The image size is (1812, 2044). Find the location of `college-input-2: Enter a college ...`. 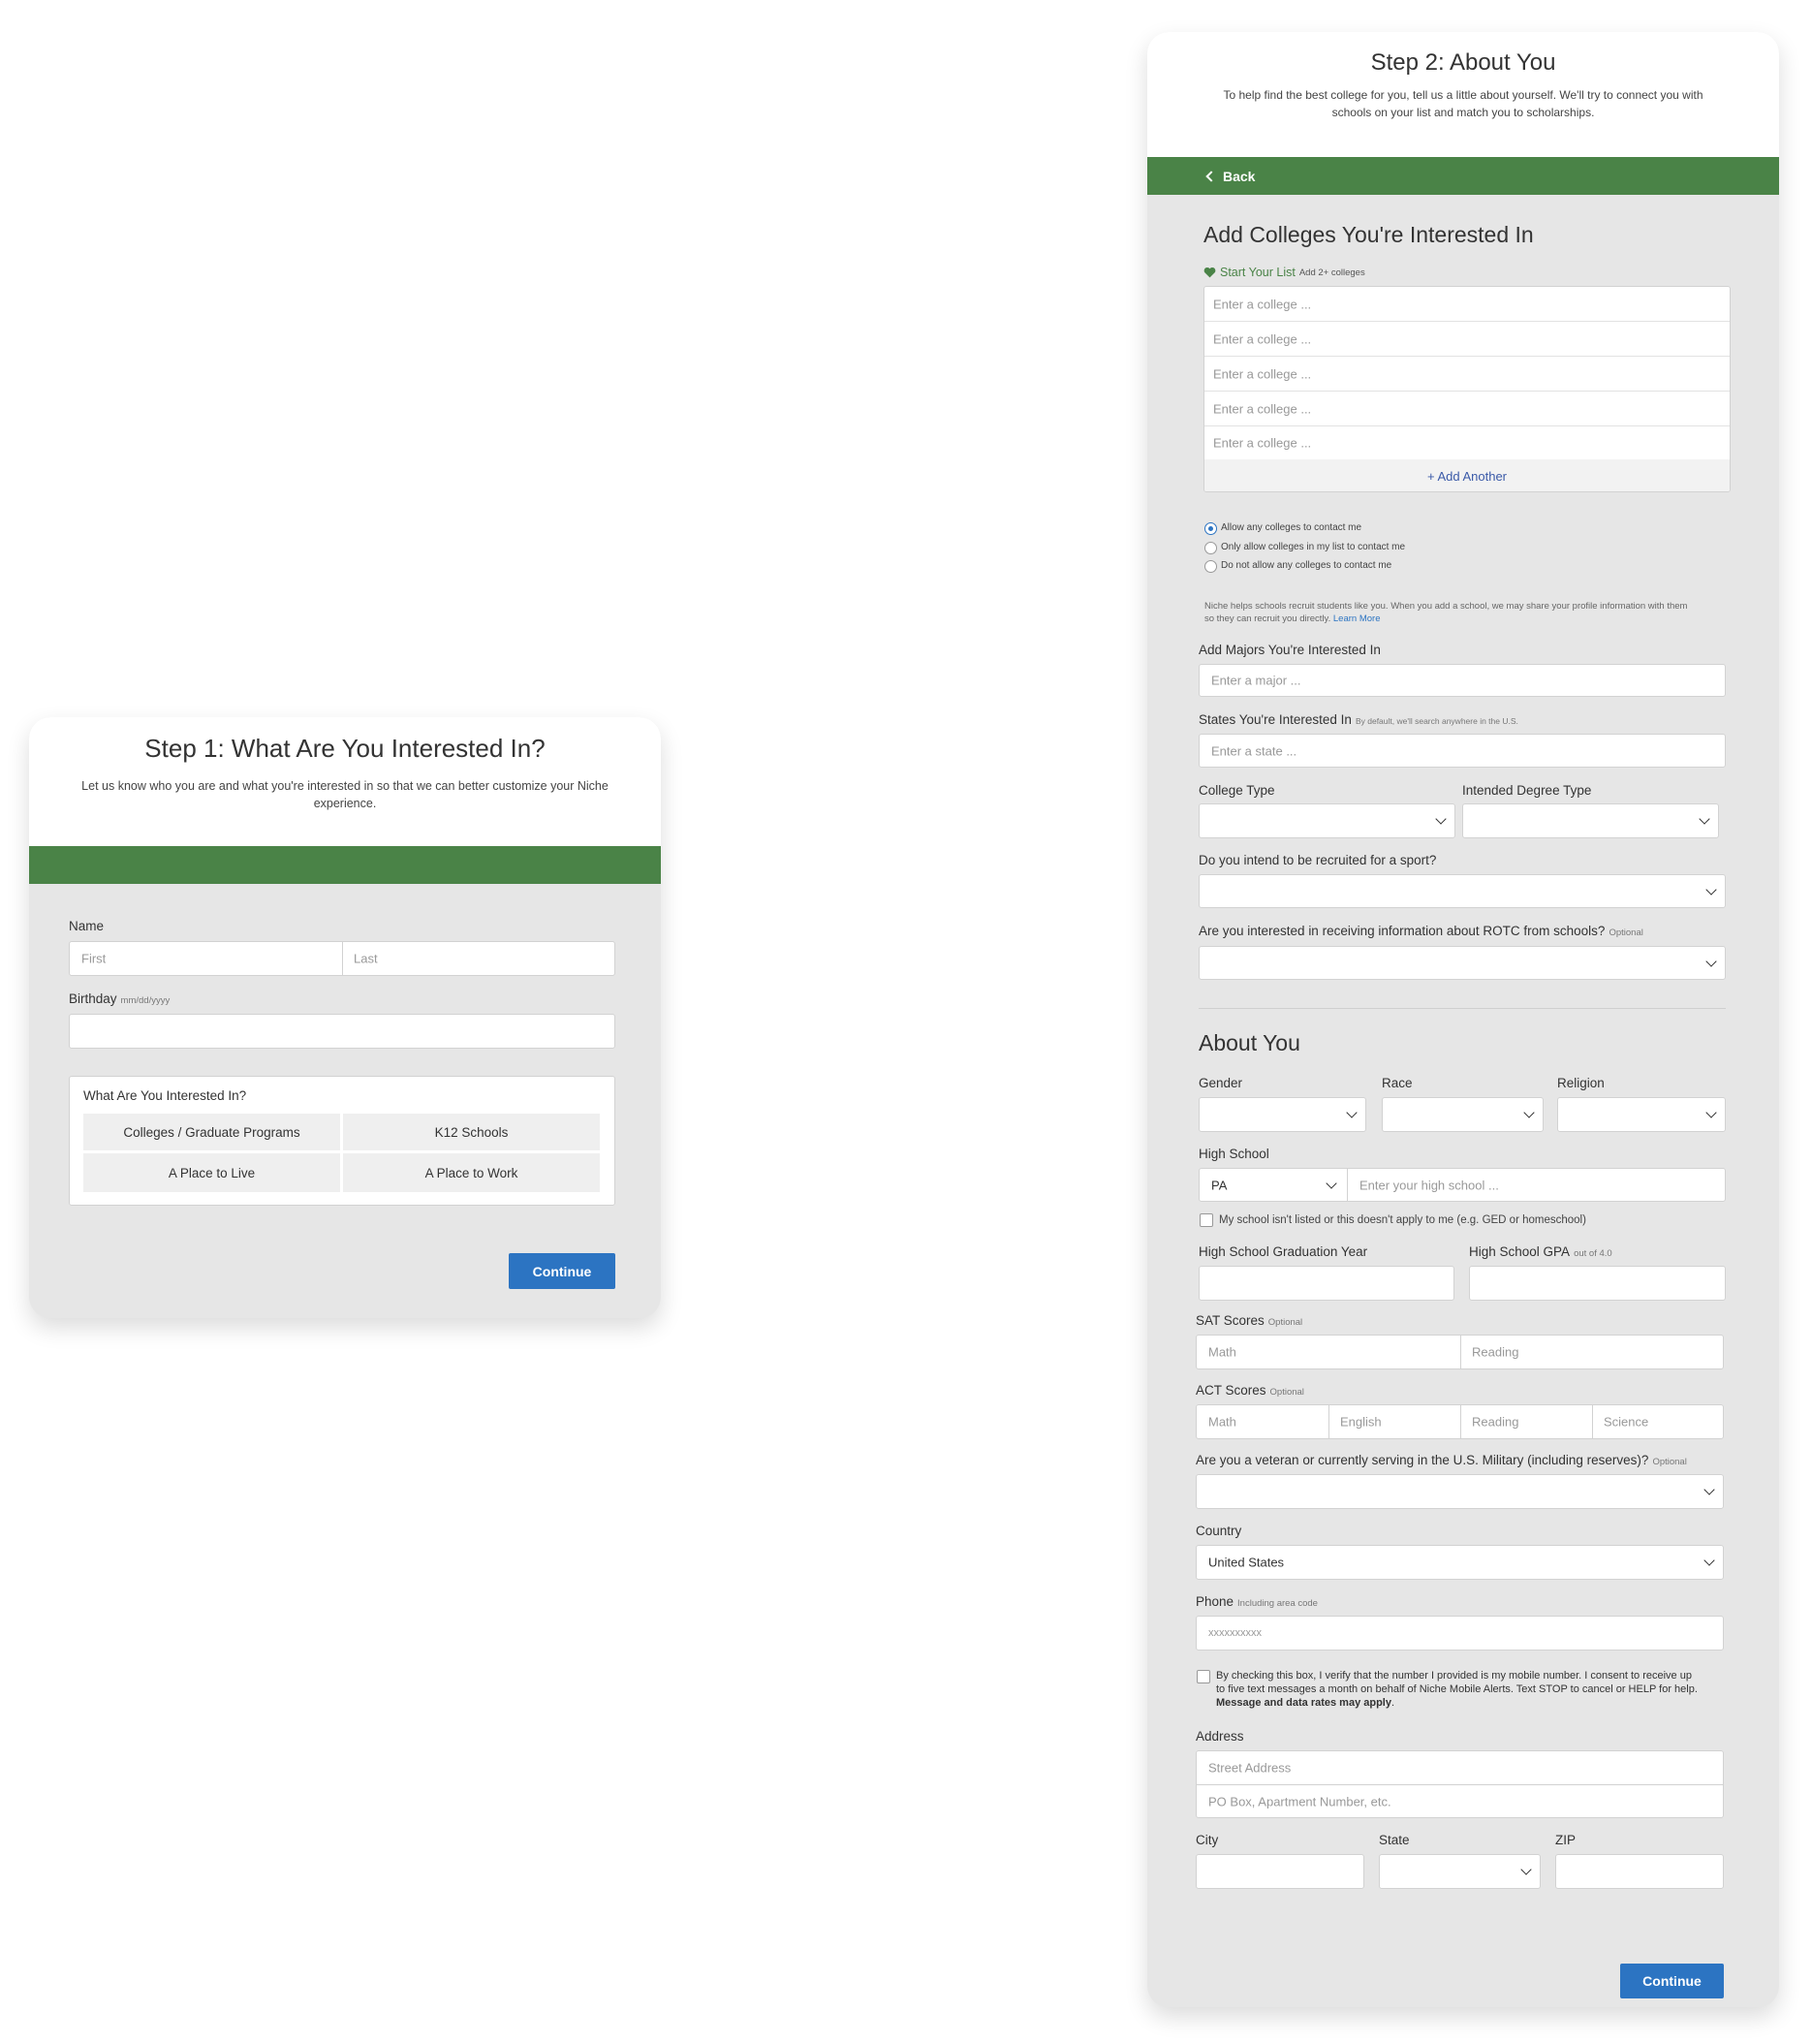

college-input-2: Enter a college ... is located at coordinates (1467, 339).